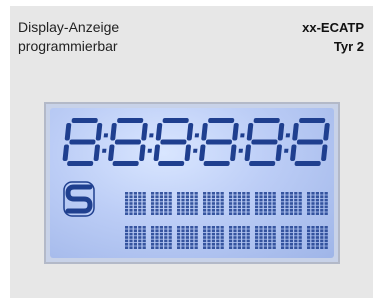 This screenshot has height=306, width=379. What do you see at coordinates (196, 142) in the screenshot?
I see `seven-segment-digits` at bounding box center [196, 142].